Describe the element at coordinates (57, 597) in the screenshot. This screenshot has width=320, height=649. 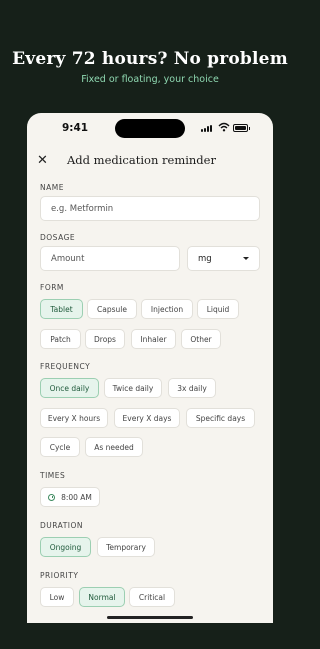
I see `priority-option-low: Low` at that location.